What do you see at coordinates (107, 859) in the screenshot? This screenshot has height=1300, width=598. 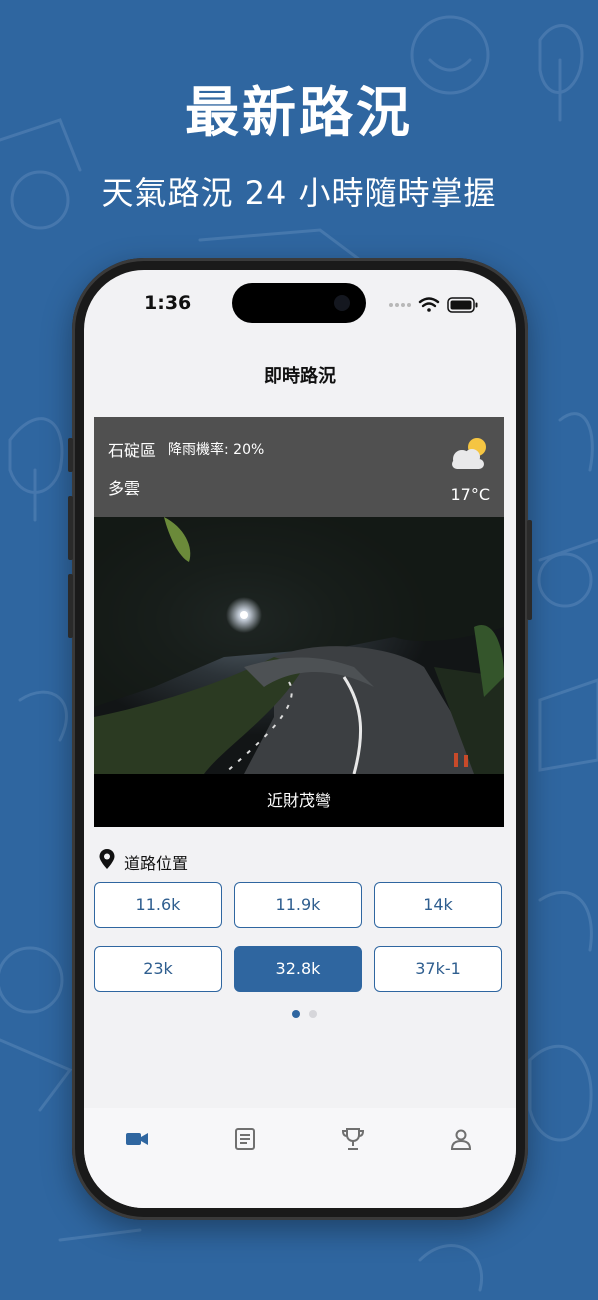 I see `location-pin-icon` at bounding box center [107, 859].